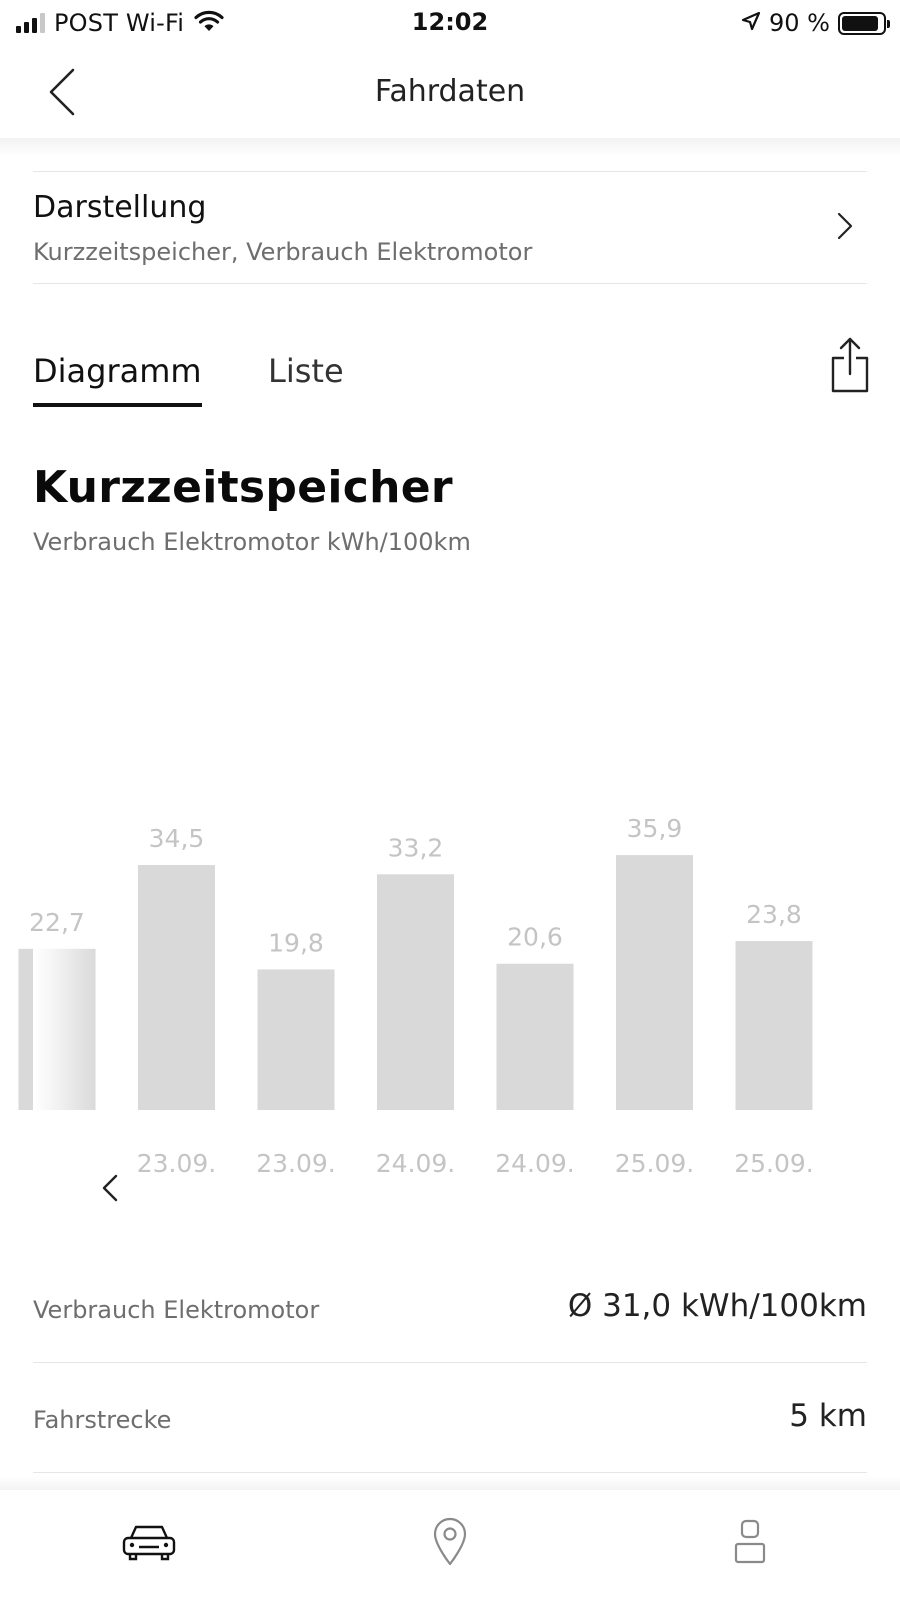 The image size is (900, 1600). I want to click on stat-distance-value: 5 km, so click(828, 1416).